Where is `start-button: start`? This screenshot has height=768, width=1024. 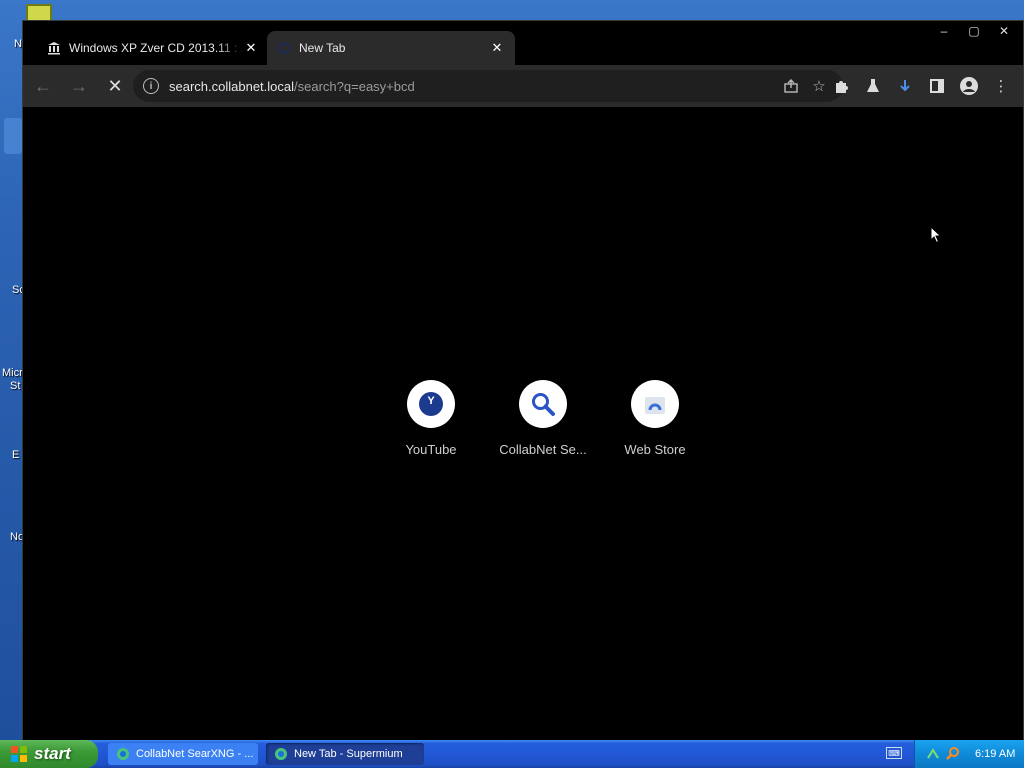
start-button: start is located at coordinates (49, 754).